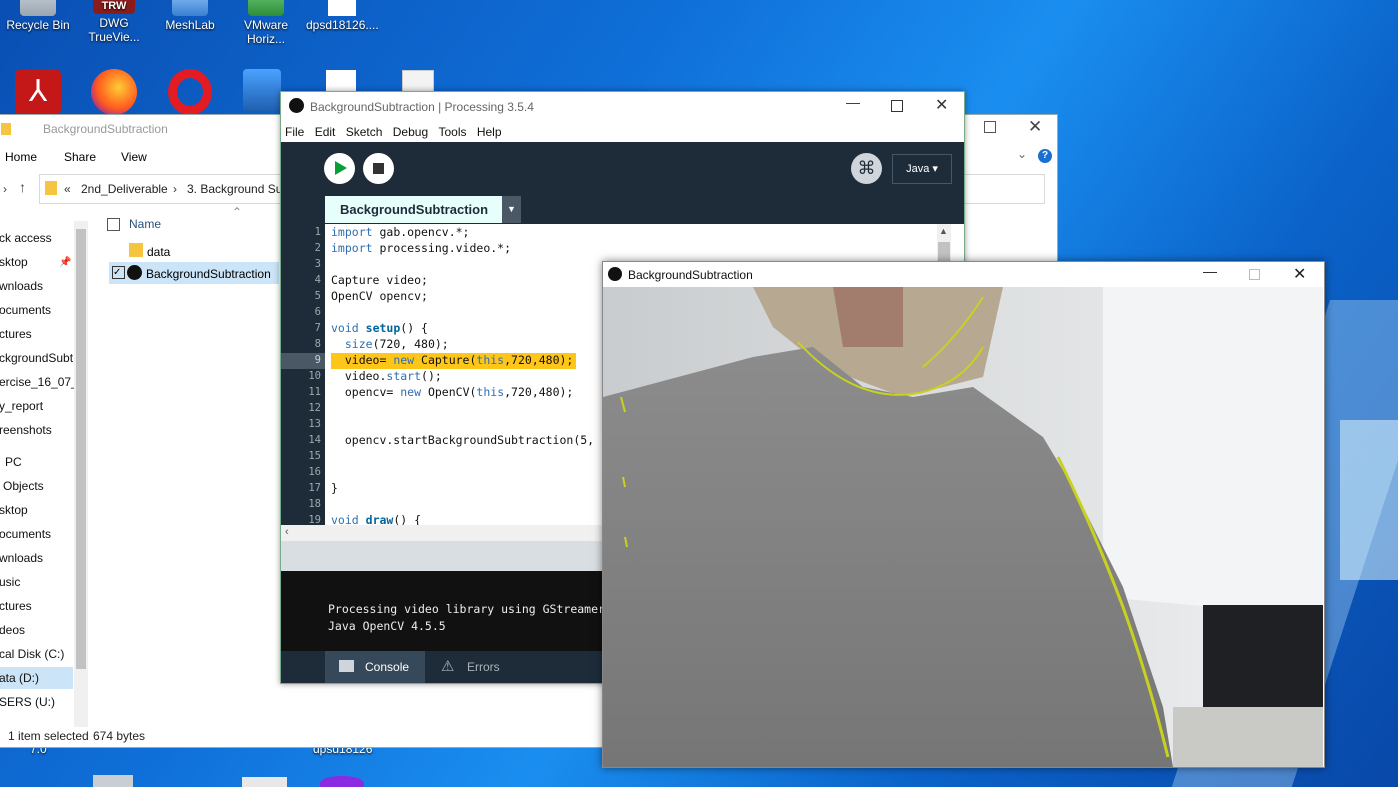  Describe the element at coordinates (134, 157) in the screenshot. I see `ribbon-tab-view: View` at that location.